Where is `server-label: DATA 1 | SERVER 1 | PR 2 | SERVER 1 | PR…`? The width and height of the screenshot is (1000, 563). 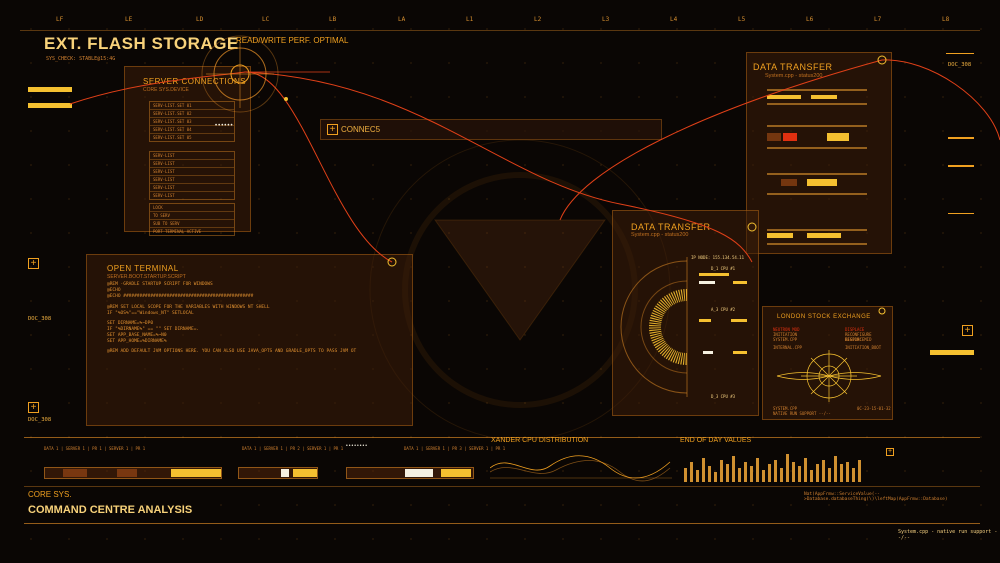
server-label: DATA 1 | SERVER 1 | PR 2 | SERVER 1 | PR… is located at coordinates (293, 448).